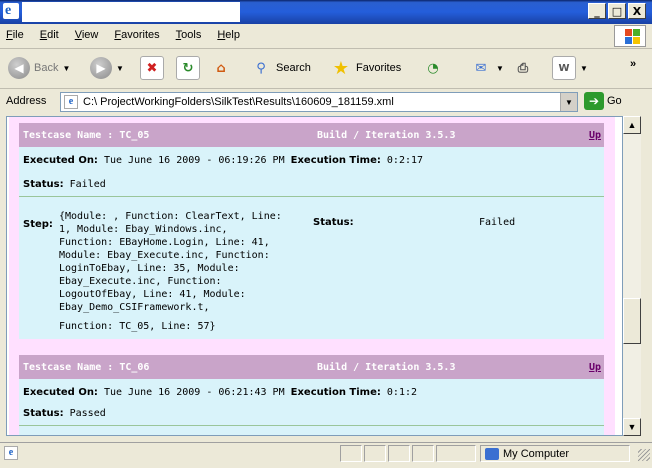 The width and height of the screenshot is (652, 468). What do you see at coordinates (86, 135) in the screenshot?
I see `testcase-name: Testcase Name : TC_05` at bounding box center [86, 135].